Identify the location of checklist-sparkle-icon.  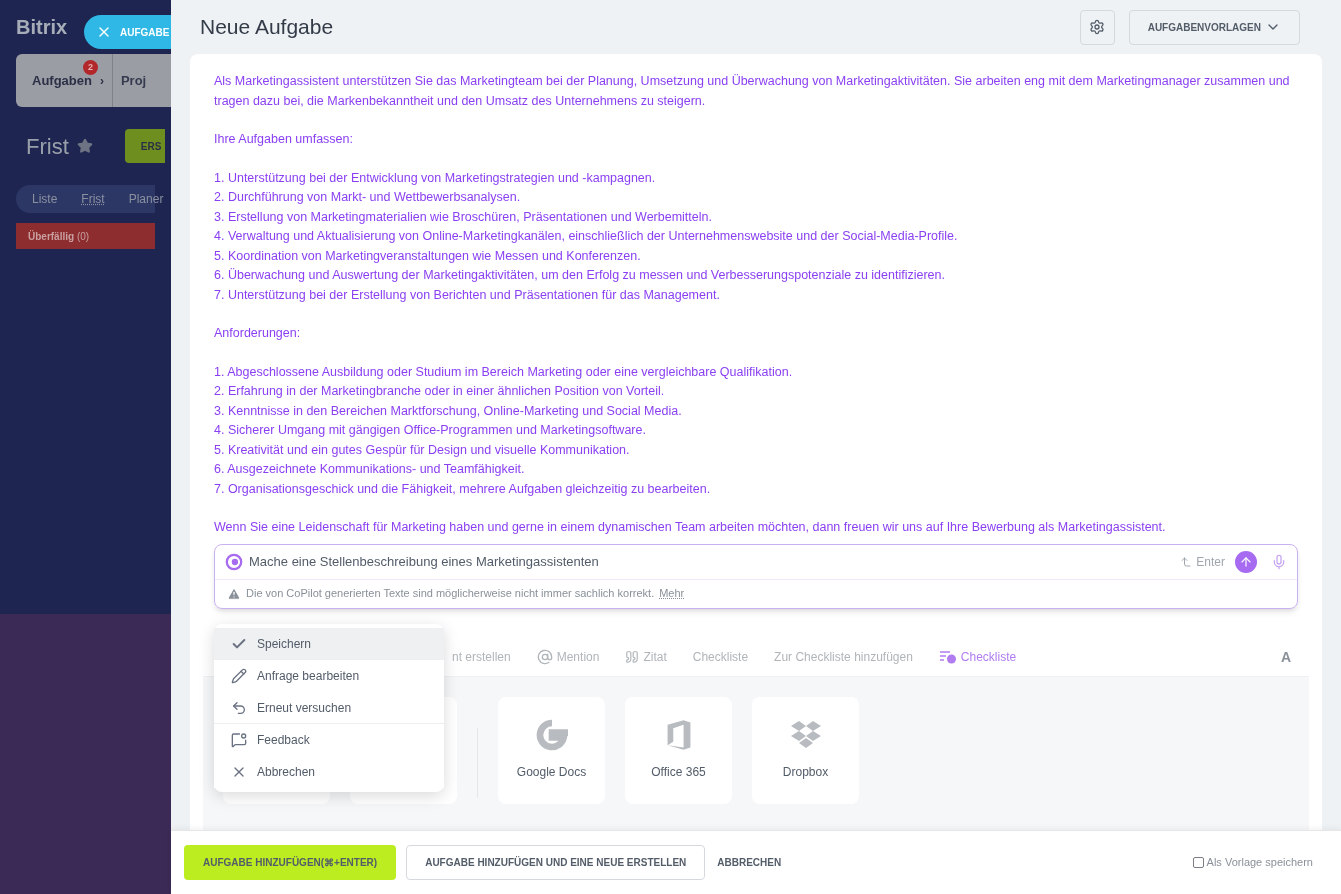
(947, 657).